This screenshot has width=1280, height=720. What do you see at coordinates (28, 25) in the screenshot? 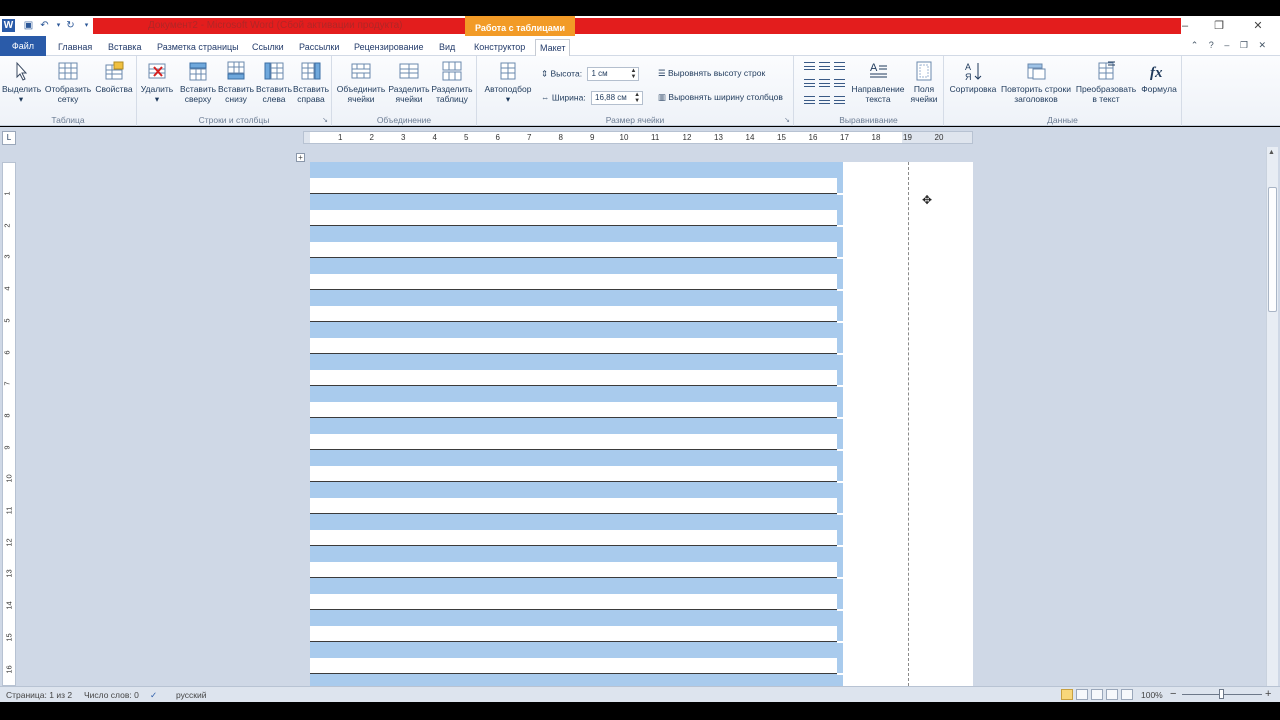
I see `save-icon: ▣` at bounding box center [28, 25].